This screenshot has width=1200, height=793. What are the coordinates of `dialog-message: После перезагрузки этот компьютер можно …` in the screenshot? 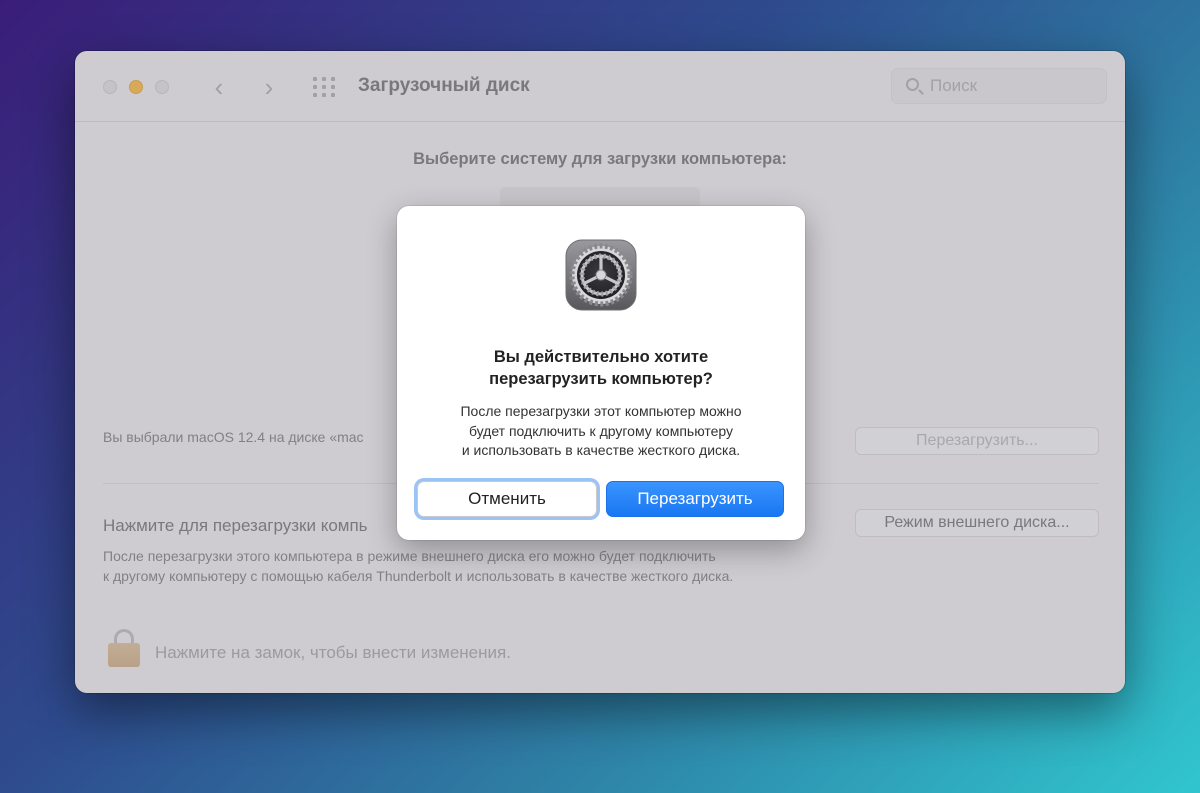 It's located at (601, 431).